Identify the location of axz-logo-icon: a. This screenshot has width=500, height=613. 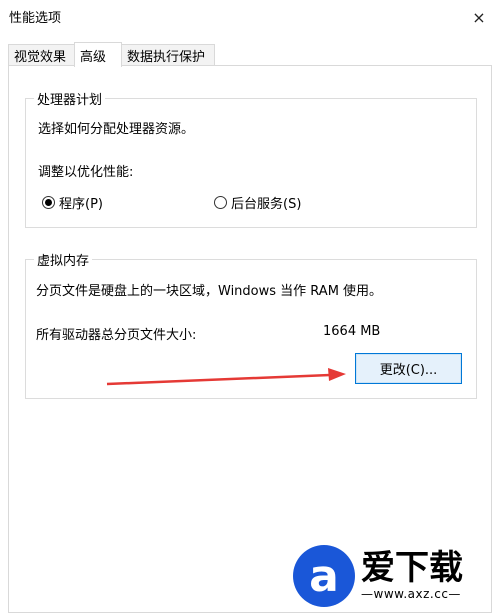
(324, 576).